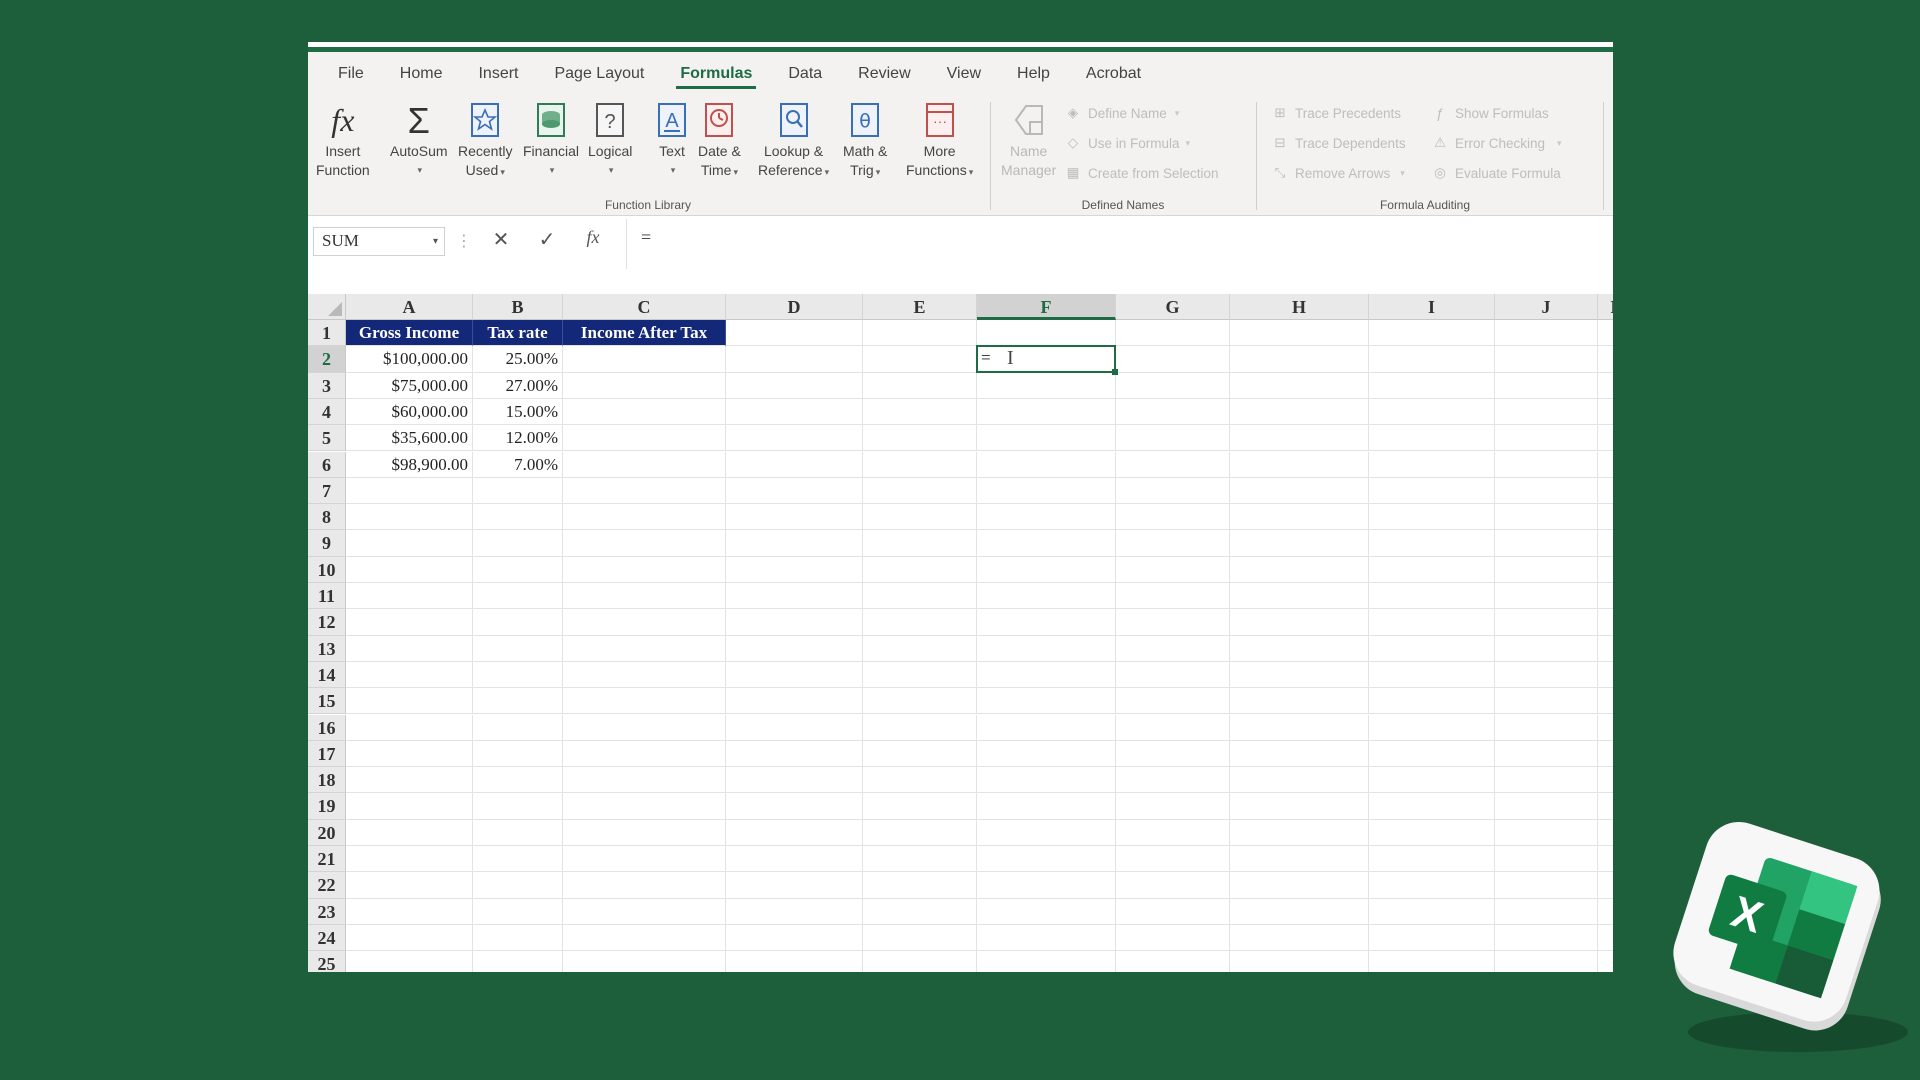  I want to click on cell-d9, so click(794, 543).